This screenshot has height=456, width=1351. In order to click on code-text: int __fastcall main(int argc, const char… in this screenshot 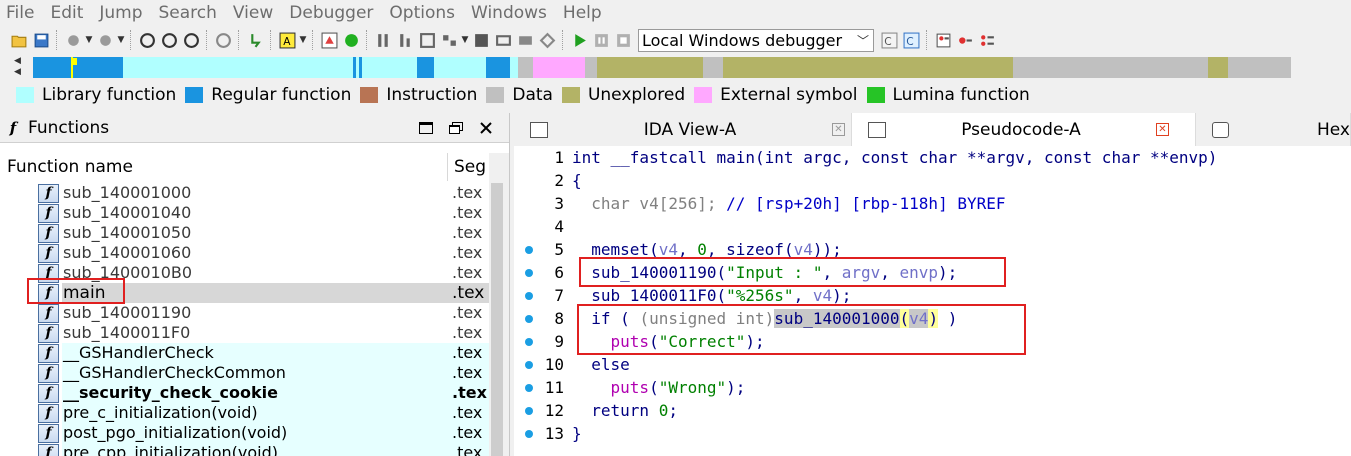, I will do `click(894, 157)`.